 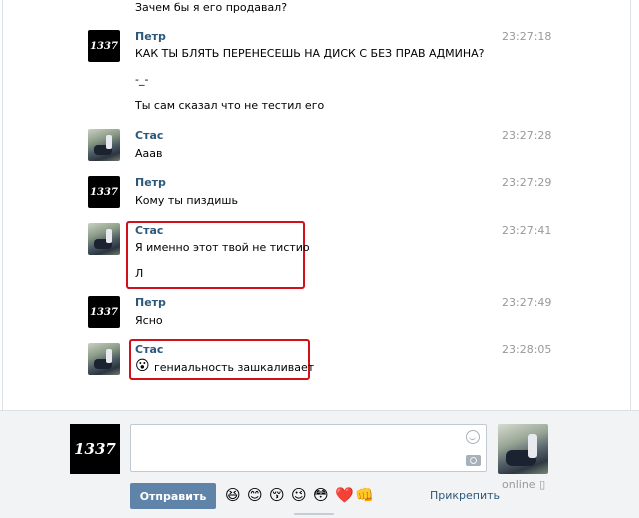 I want to click on emoji-fist-icon: 👊, so click(x=364, y=495).